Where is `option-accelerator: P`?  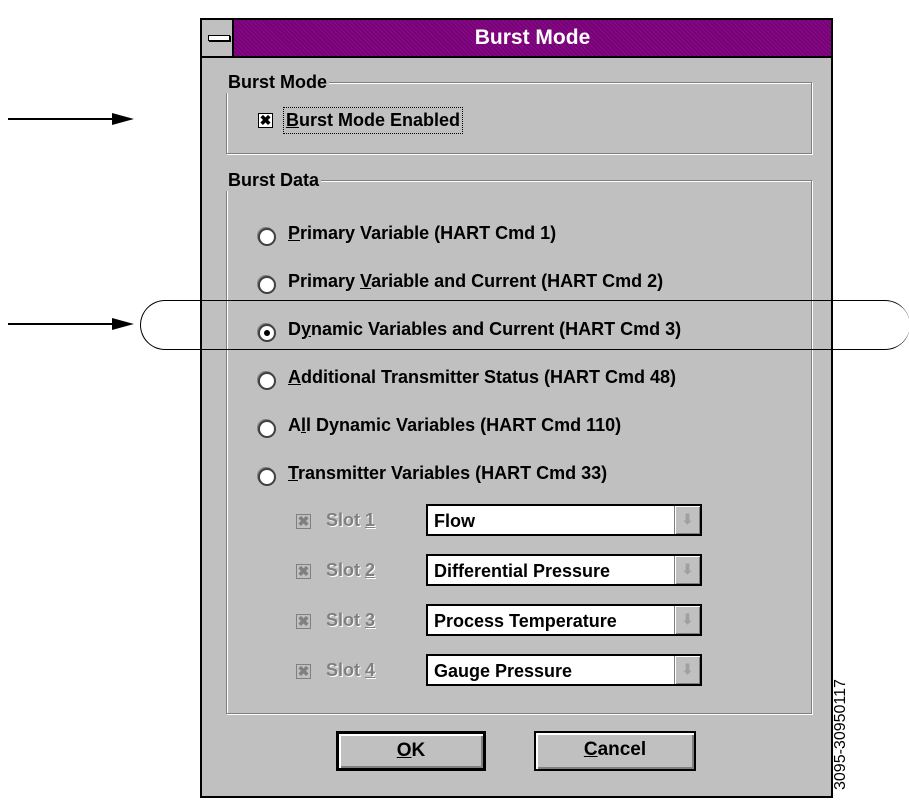 option-accelerator: P is located at coordinates (294, 233).